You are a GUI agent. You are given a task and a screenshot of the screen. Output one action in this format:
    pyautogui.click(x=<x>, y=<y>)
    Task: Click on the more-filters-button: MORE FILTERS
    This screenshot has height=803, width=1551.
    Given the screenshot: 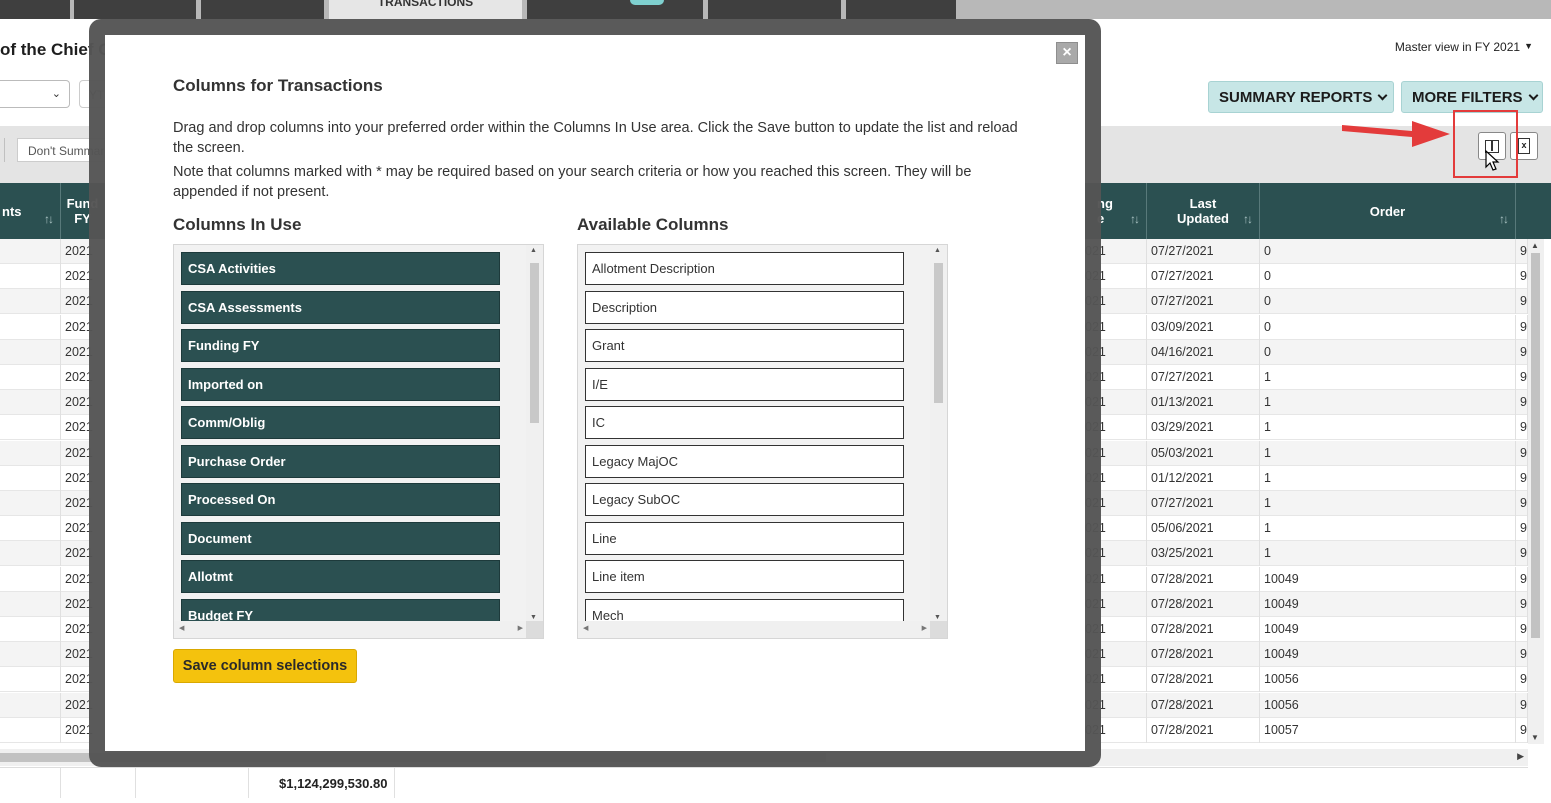 What is the action you would take?
    pyautogui.click(x=1472, y=97)
    